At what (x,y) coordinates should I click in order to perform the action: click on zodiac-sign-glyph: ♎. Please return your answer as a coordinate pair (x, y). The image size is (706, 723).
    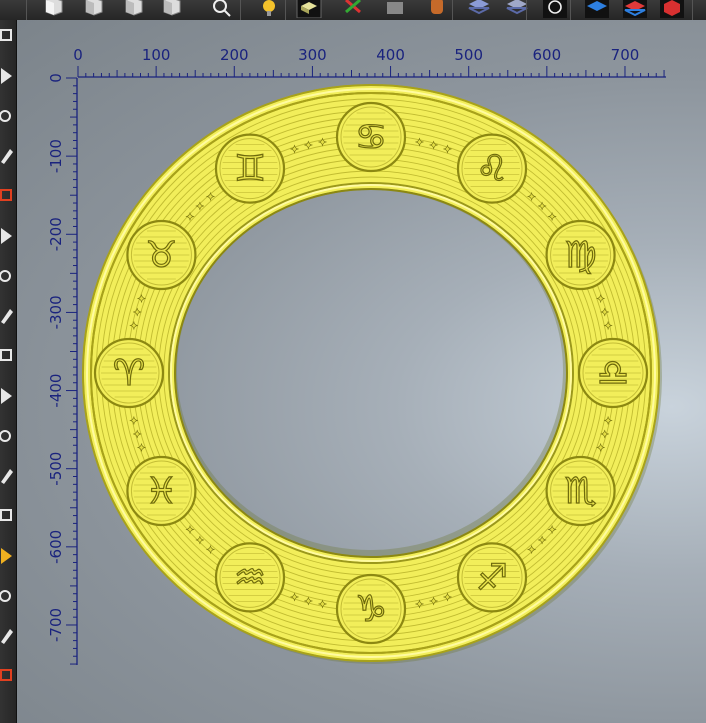
    Looking at the image, I should click on (613, 373).